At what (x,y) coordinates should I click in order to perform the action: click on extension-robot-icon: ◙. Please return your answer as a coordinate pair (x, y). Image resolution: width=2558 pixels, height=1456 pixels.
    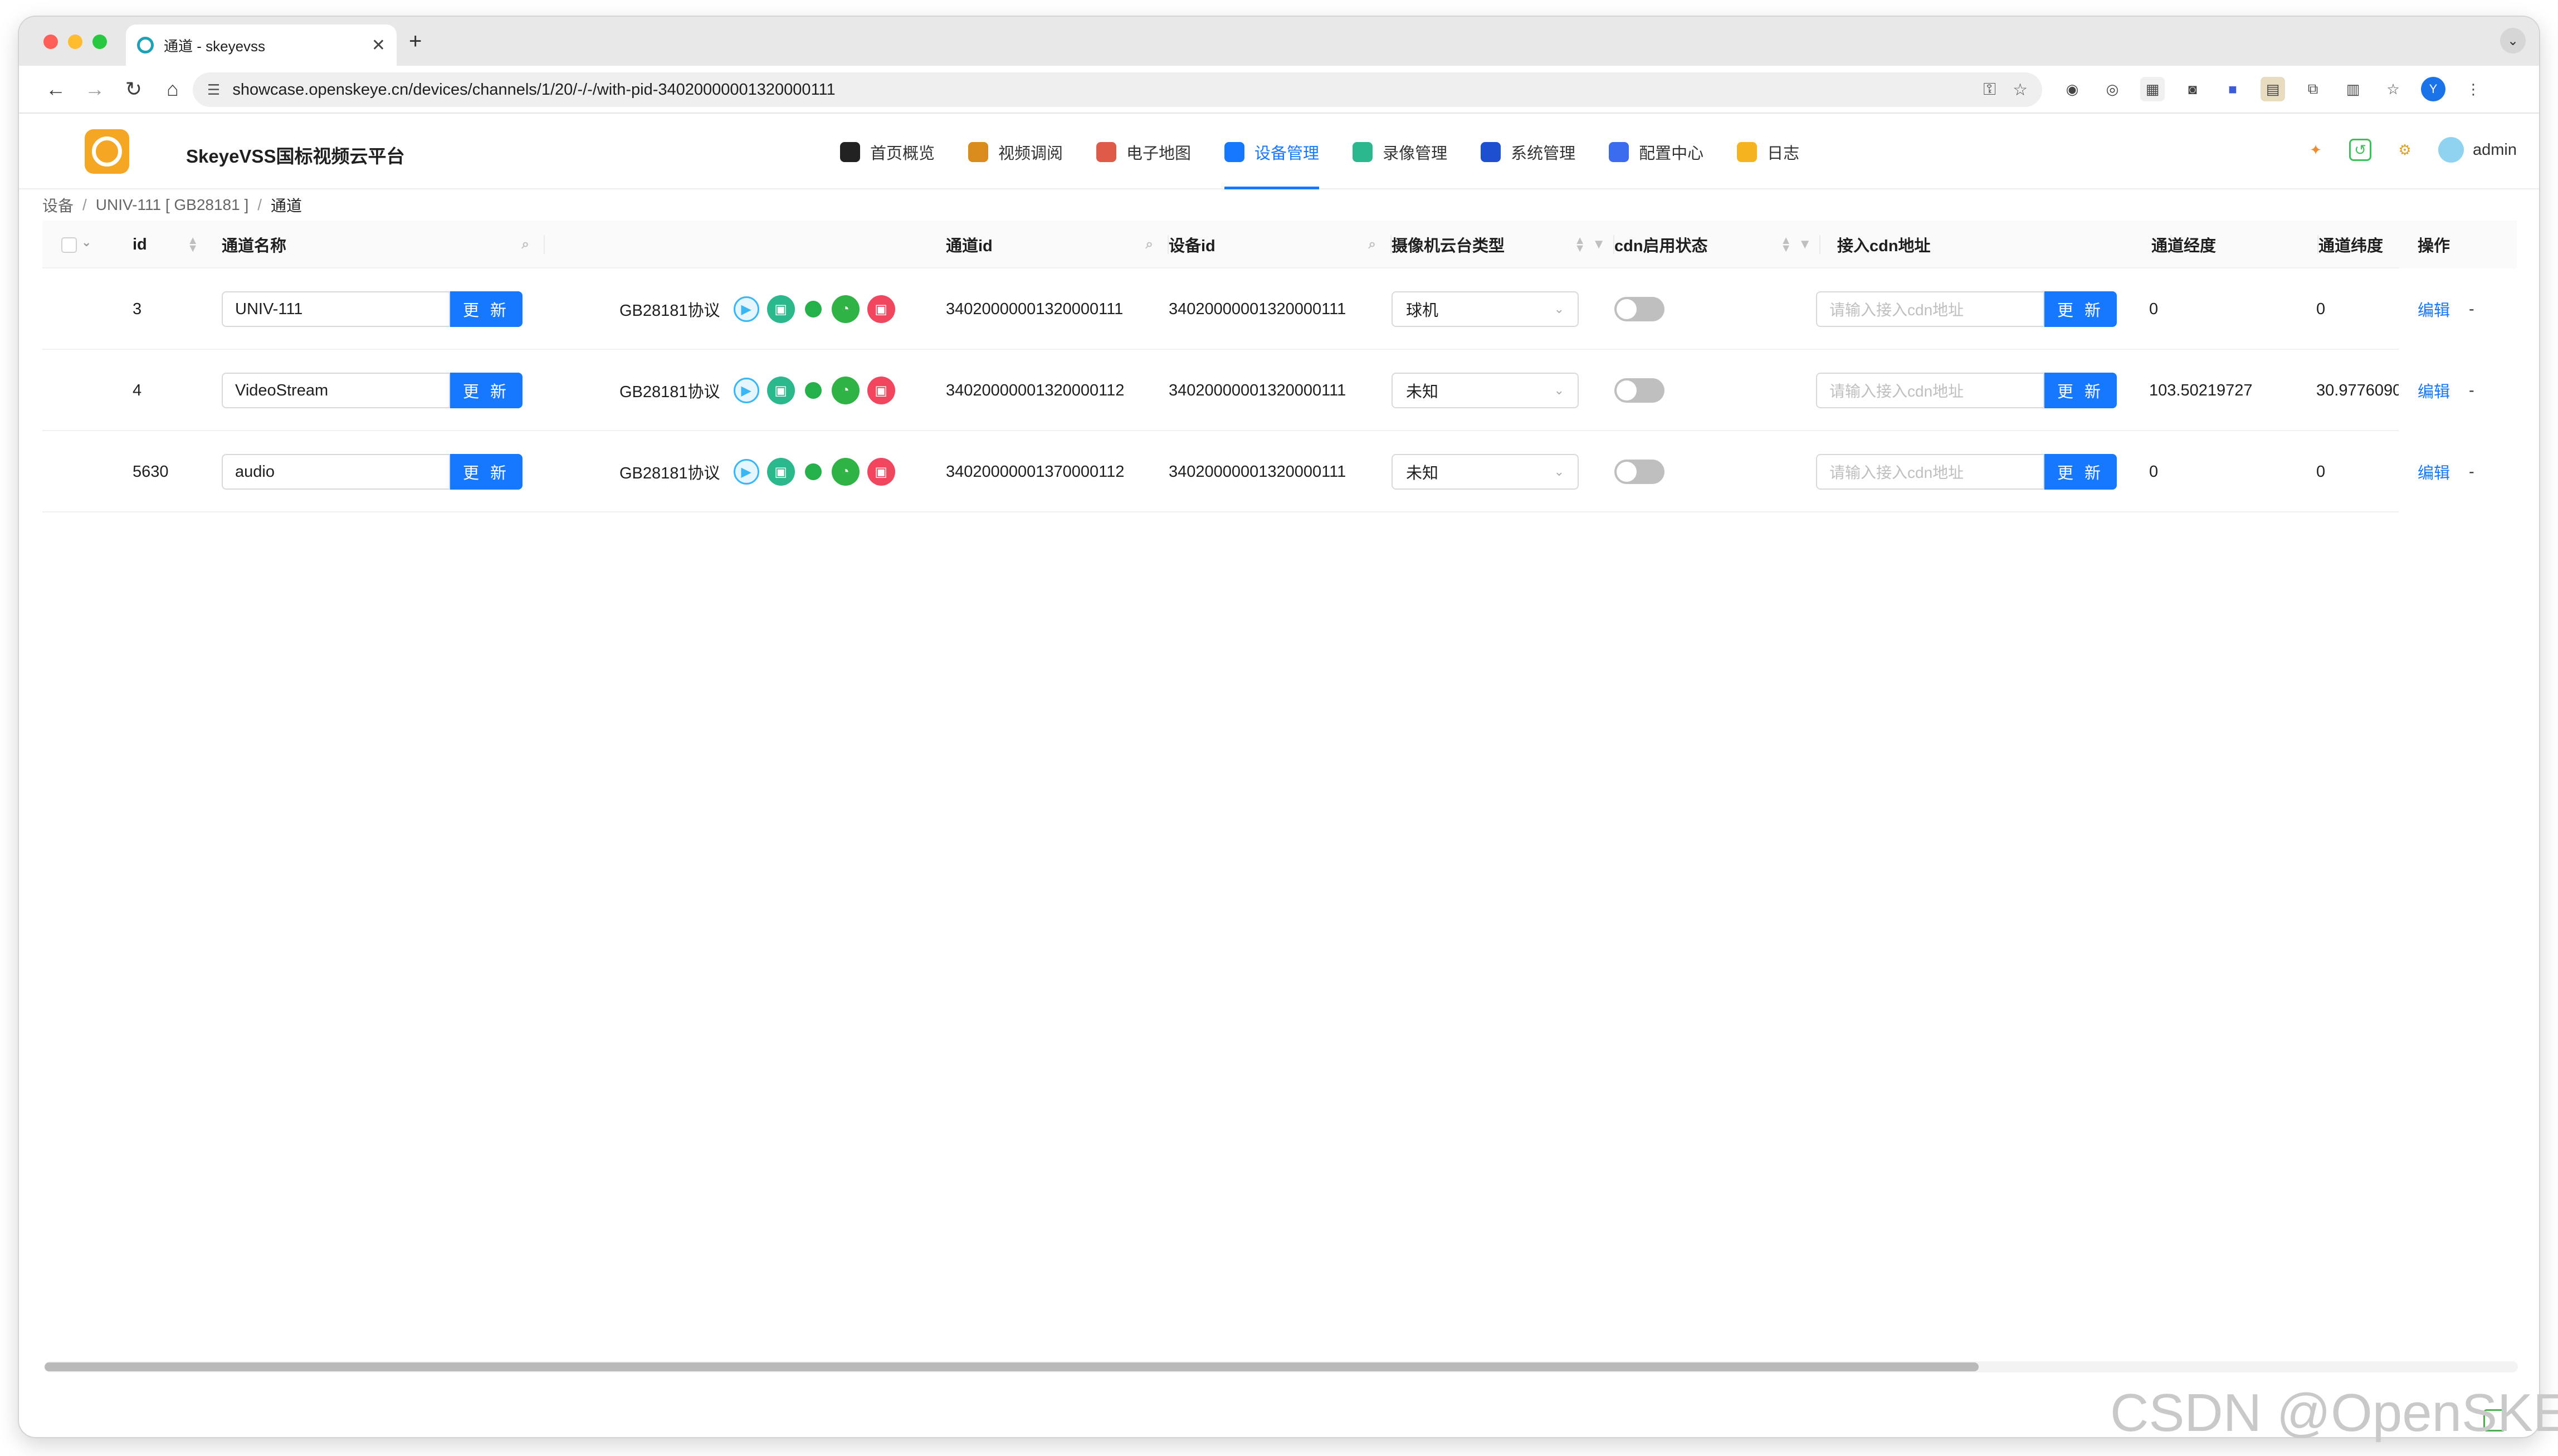
    Looking at the image, I should click on (2192, 89).